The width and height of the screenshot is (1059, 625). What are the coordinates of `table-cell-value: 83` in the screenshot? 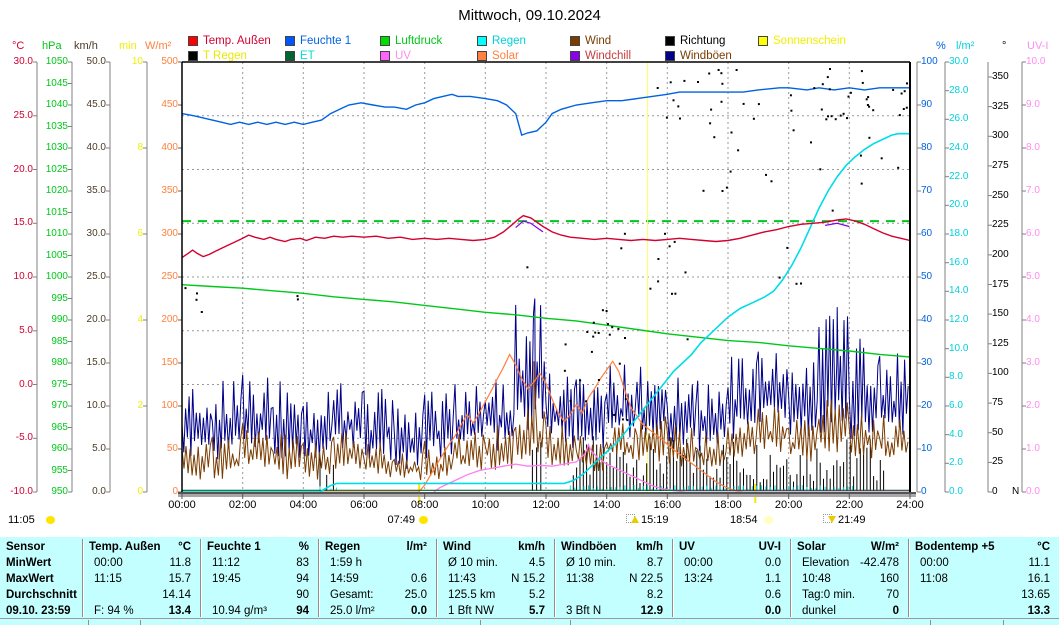 It's located at (302, 563).